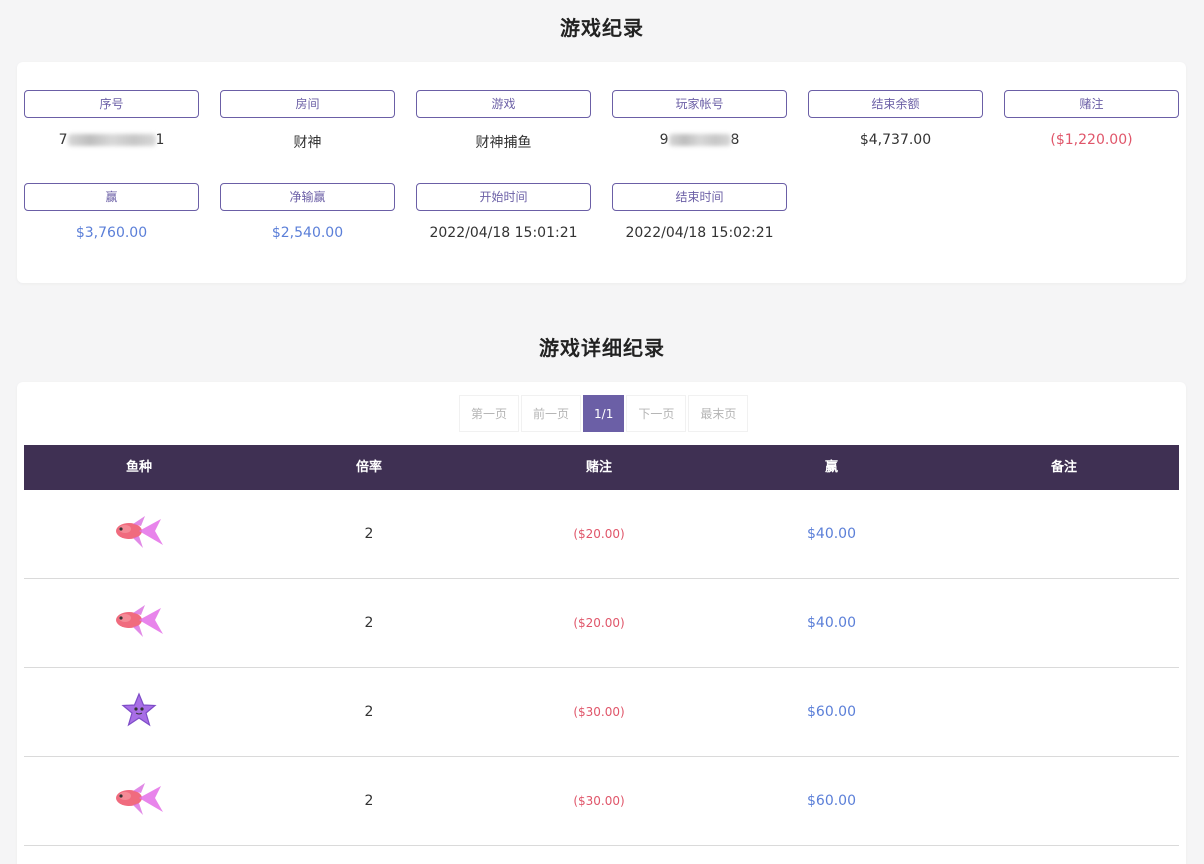 The image size is (1204, 864). I want to click on net-label: 净输赢, so click(307, 197).